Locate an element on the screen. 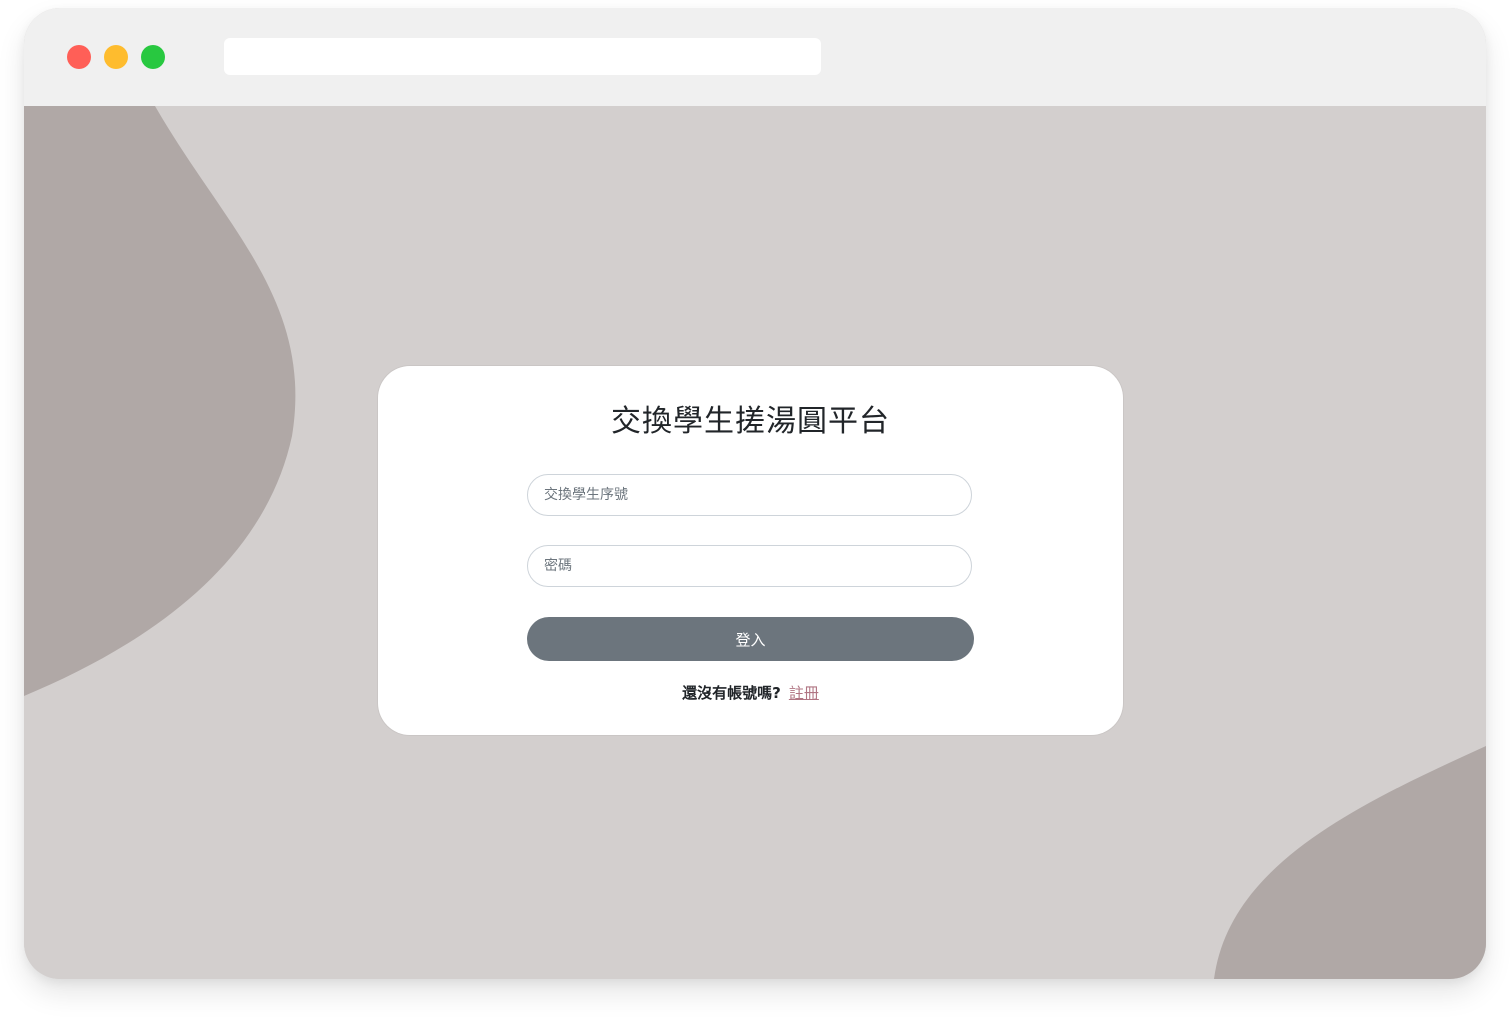 This screenshot has width=1510, height=1019. zoom-window-button is located at coordinates (153, 57).